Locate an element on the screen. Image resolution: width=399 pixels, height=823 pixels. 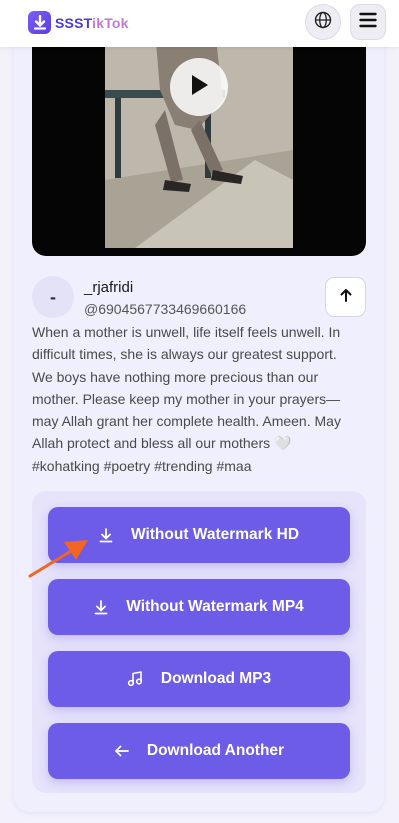
play-button is located at coordinates (199, 87).